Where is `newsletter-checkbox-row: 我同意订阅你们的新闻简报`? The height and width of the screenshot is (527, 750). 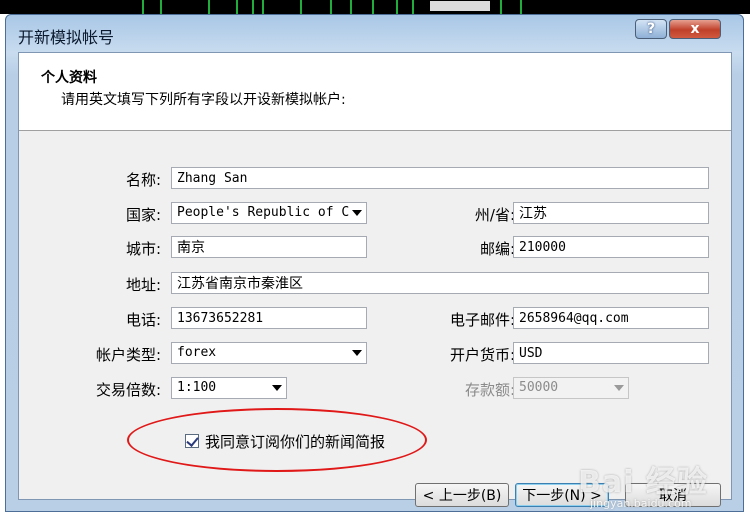
newsletter-checkbox-row: 我同意订阅你们的新闻简报 is located at coordinates (285, 441).